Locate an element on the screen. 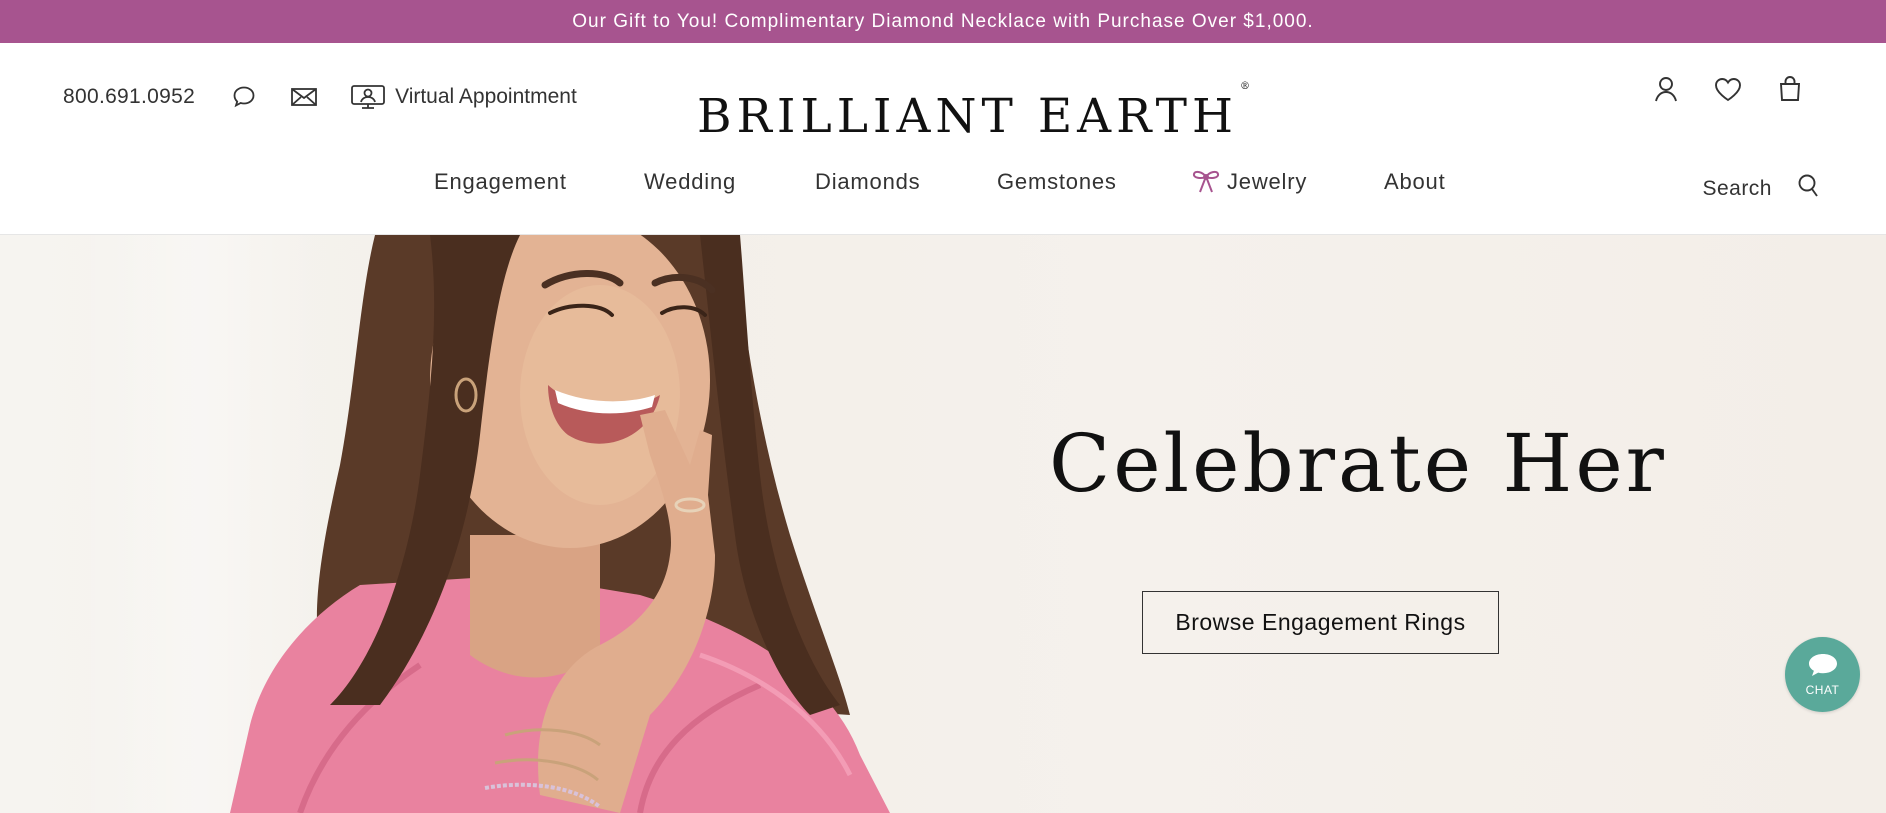 Image resolution: width=1886 pixels, height=813 pixels. virtual-appointment-link: Virtual Appointment is located at coordinates (463, 97).